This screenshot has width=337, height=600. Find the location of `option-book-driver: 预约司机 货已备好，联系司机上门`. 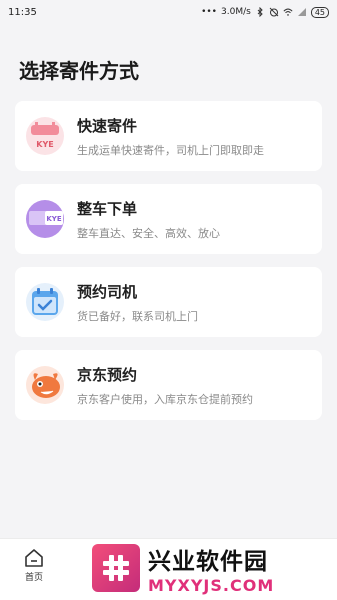

option-book-driver: 预约司机 货已备好，联系司机上门 is located at coordinates (168, 302).